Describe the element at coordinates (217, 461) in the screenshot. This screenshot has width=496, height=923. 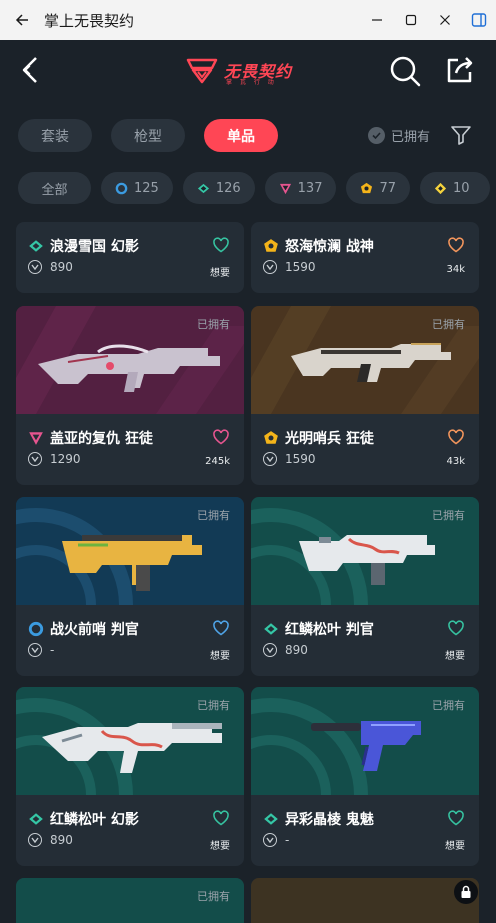
I see `like-count: 245k` at that location.